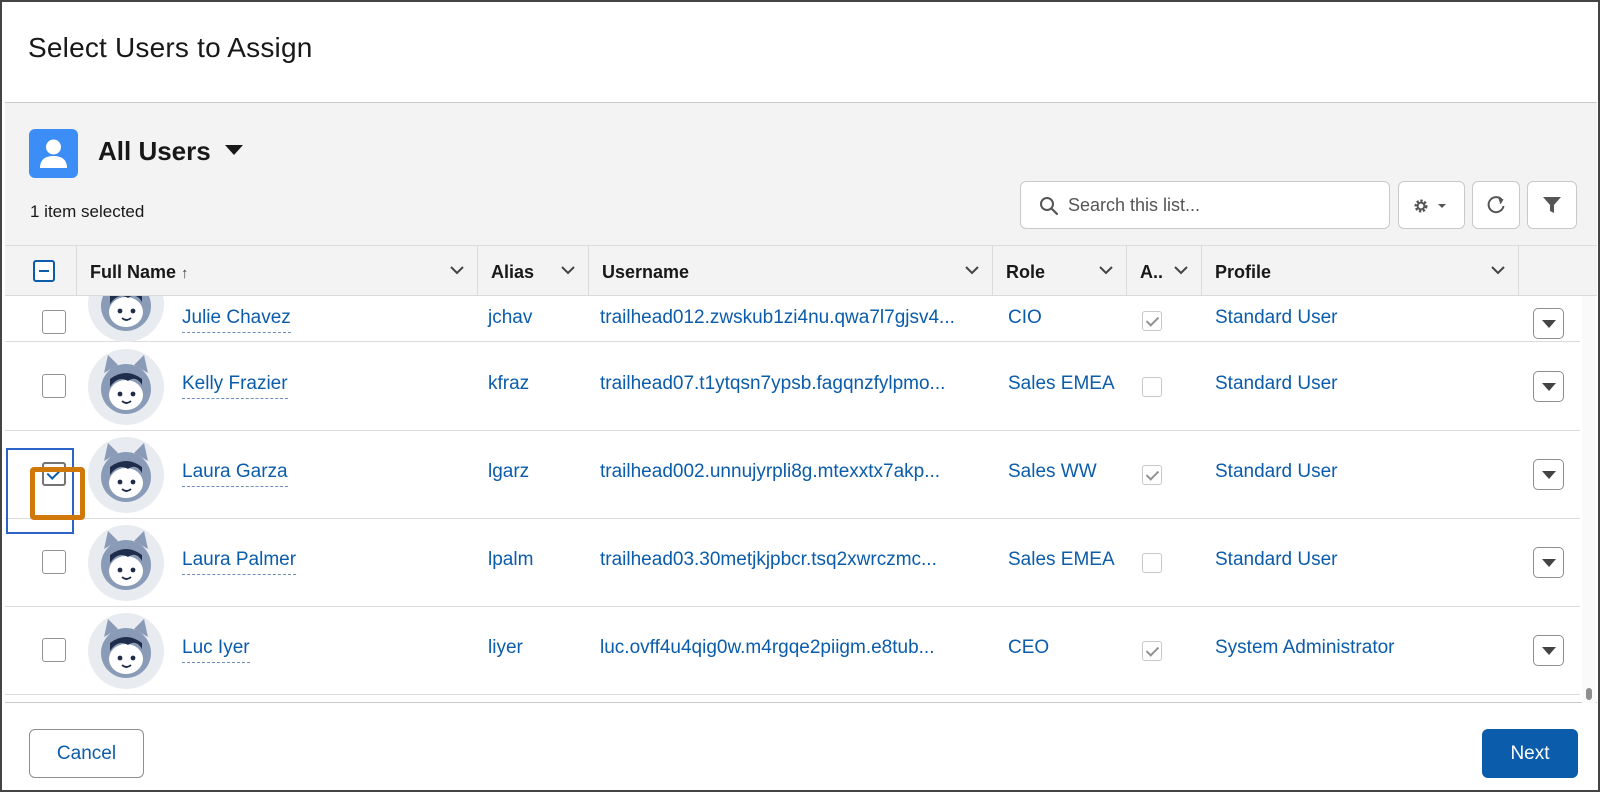 This screenshot has height=792, width=1600. Describe the element at coordinates (185, 273) in the screenshot. I see `sort-ascending-icon: ↑` at that location.